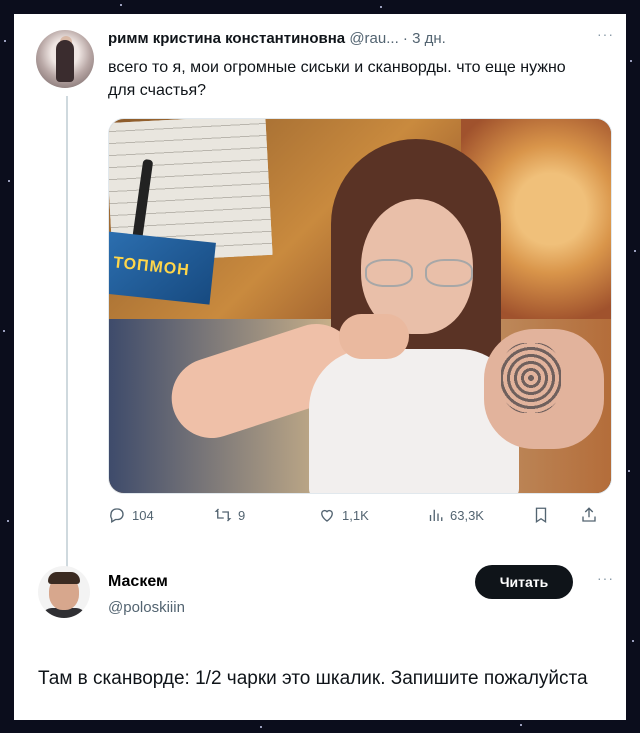  Describe the element at coordinates (67, 333) in the screenshot. I see `thread-line` at that location.